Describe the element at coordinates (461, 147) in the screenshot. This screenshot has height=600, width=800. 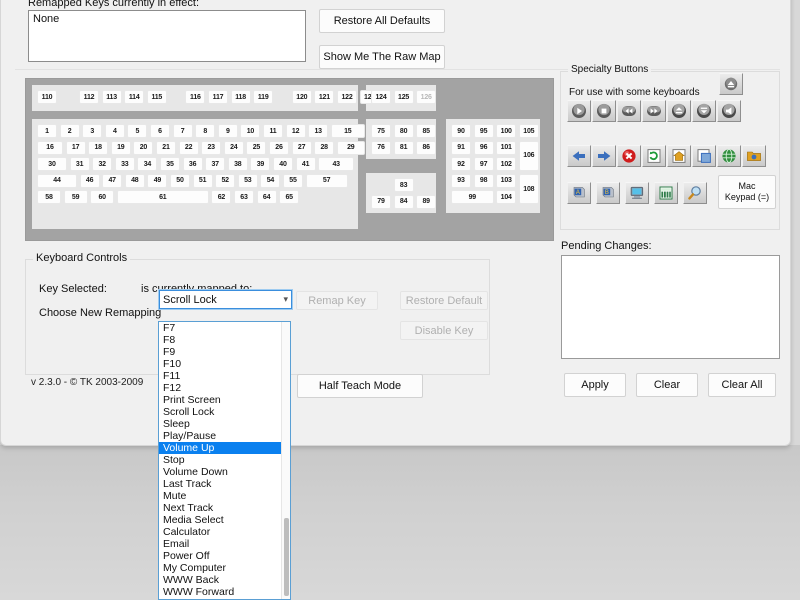
I see `key-91: 91` at that location.